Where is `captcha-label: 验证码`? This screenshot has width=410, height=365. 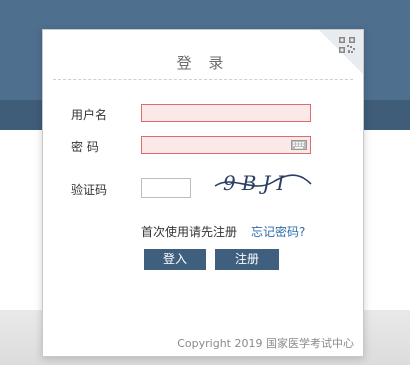 captcha-label: 验证码 is located at coordinates (89, 190).